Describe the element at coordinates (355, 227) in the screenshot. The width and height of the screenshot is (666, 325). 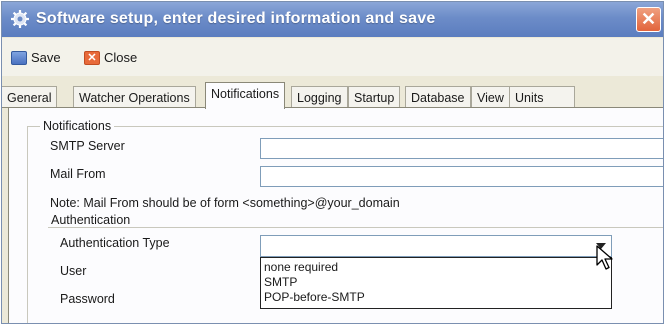
I see `authentication-group-border` at that location.